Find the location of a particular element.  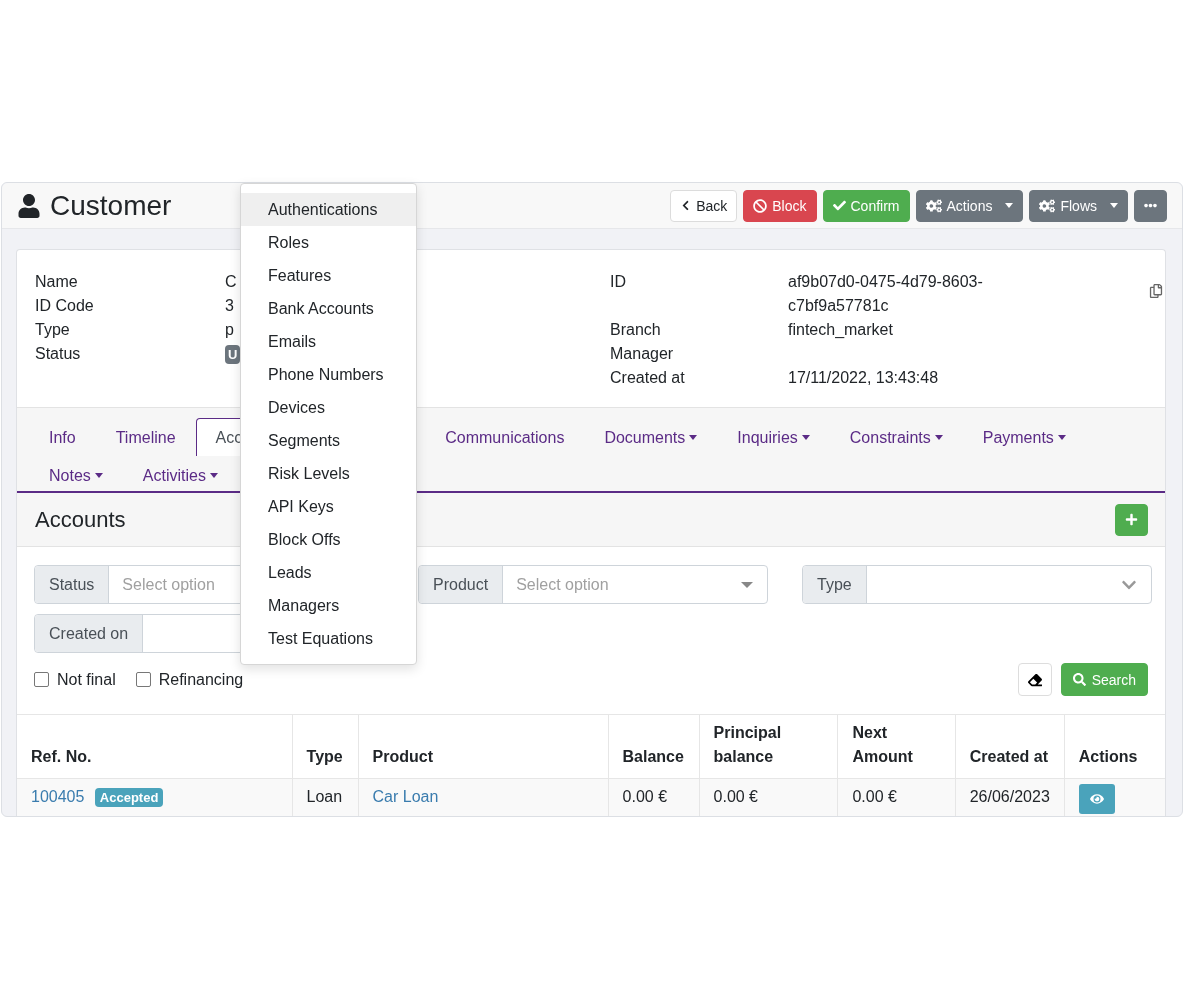

checkbox-label: Refinancing is located at coordinates (201, 679).